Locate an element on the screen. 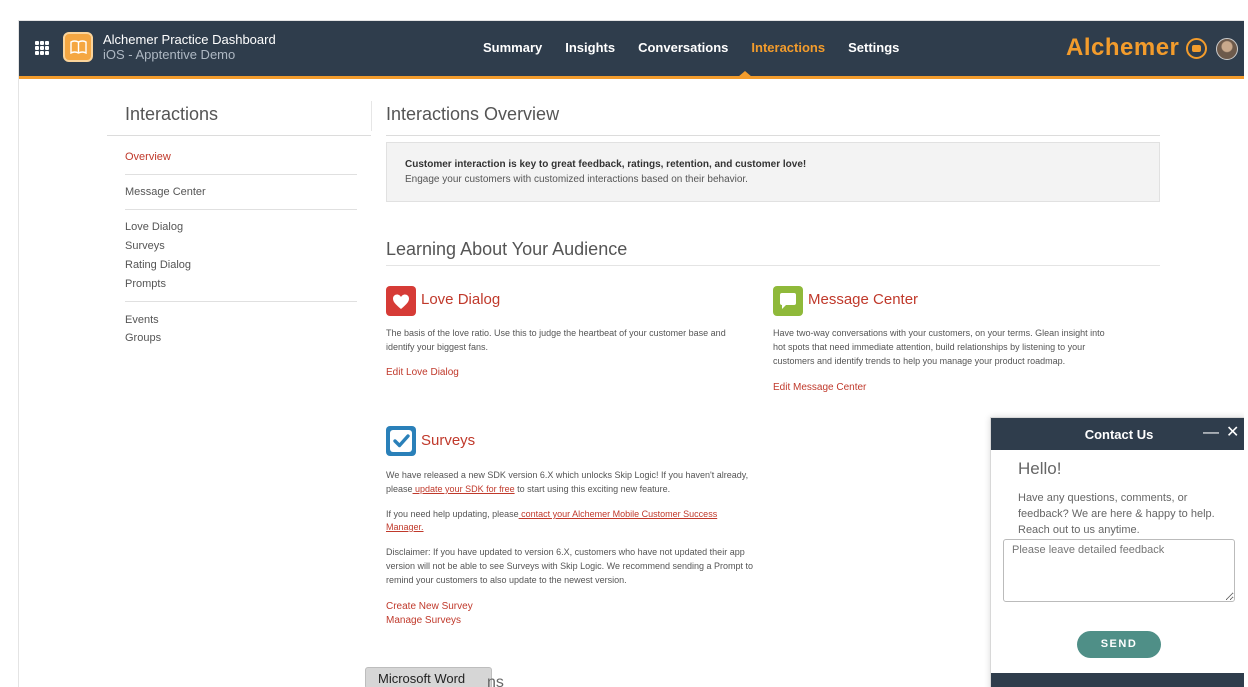 The height and width of the screenshot is (687, 1248). nav-settings: Settings is located at coordinates (873, 48).